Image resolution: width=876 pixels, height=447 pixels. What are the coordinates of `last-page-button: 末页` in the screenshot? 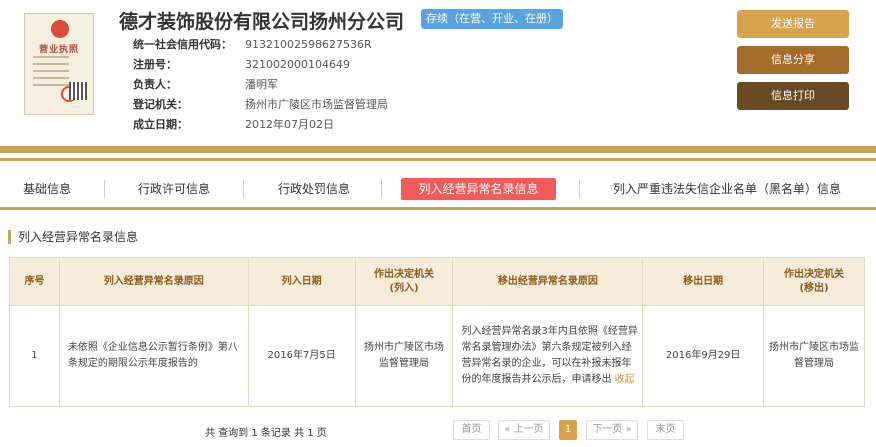 It's located at (665, 430).